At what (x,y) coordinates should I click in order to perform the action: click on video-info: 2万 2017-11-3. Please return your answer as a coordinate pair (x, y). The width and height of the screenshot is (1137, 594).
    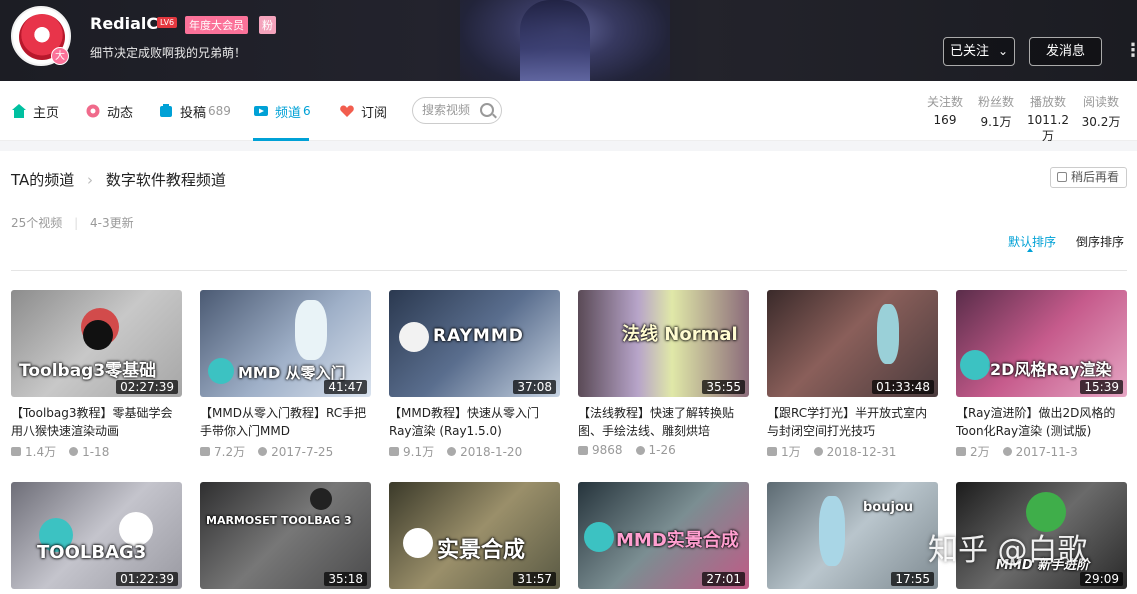
    Looking at the image, I should click on (1041, 451).